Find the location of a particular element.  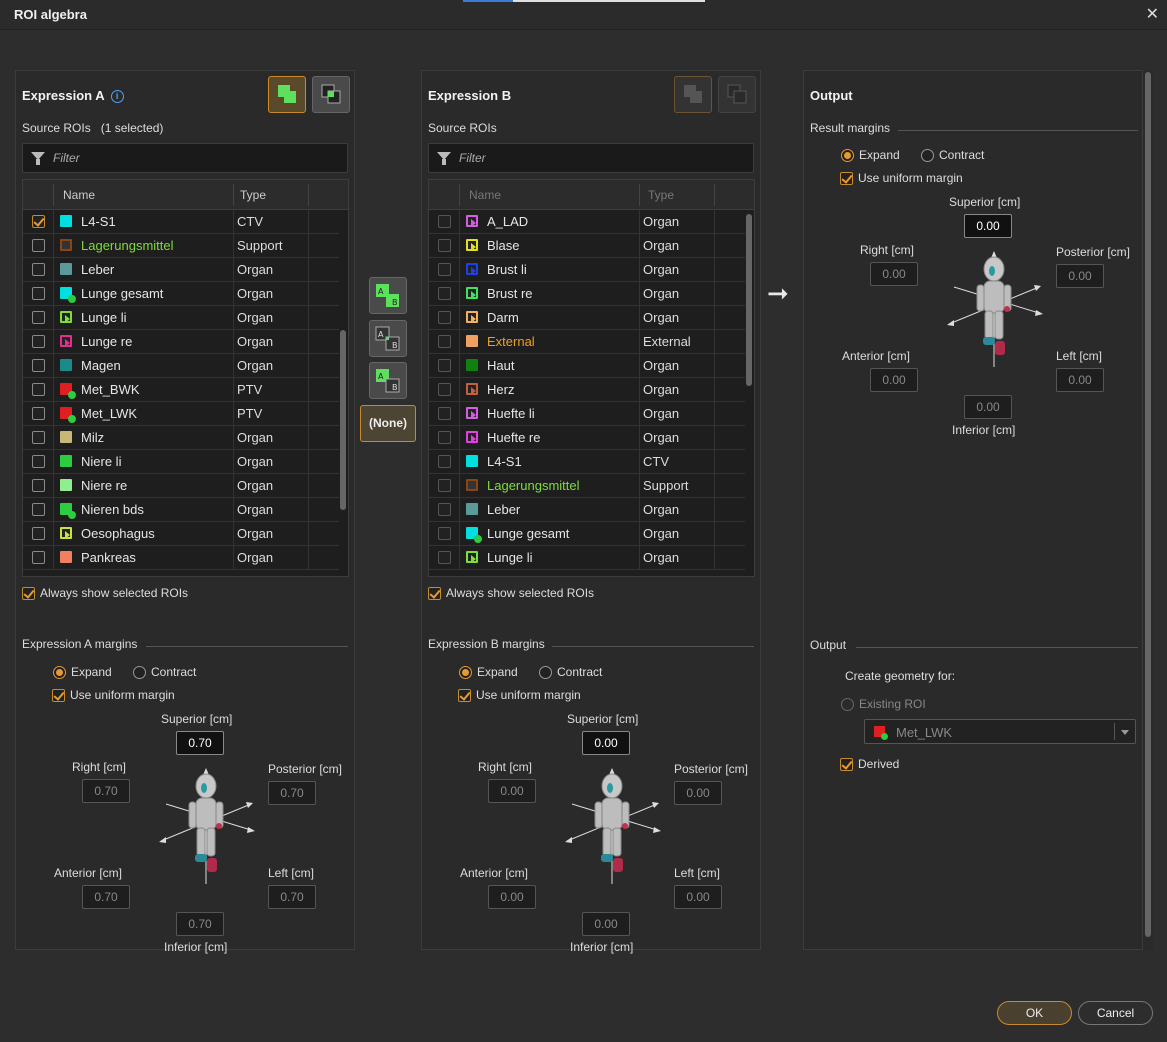

anterior-field-a: 0.70 is located at coordinates (106, 897).